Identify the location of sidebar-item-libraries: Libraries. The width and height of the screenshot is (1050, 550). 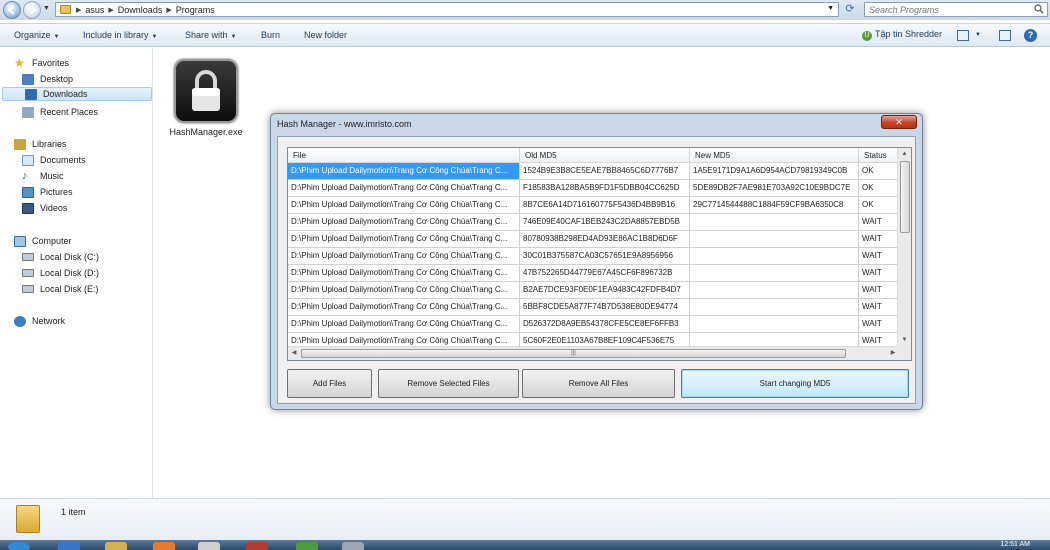
(40, 144).